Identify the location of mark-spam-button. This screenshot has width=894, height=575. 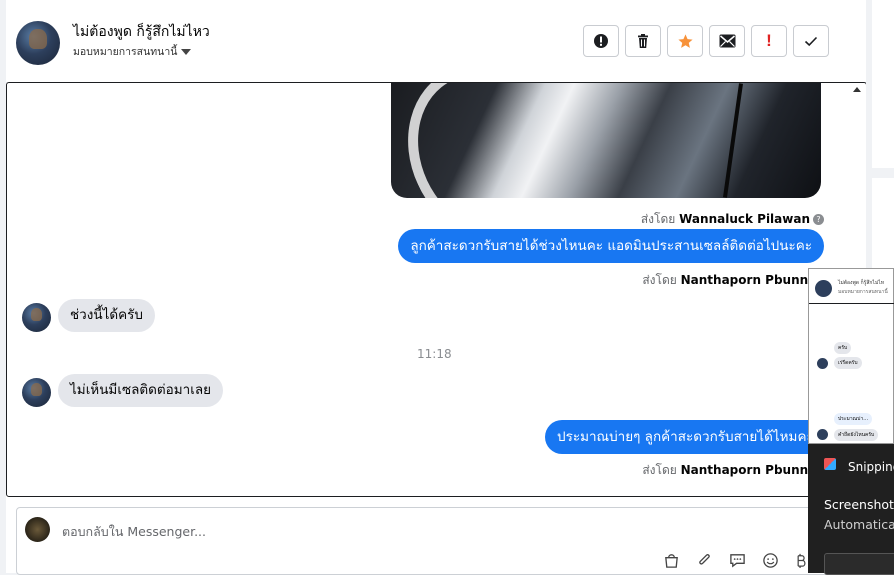
(601, 41).